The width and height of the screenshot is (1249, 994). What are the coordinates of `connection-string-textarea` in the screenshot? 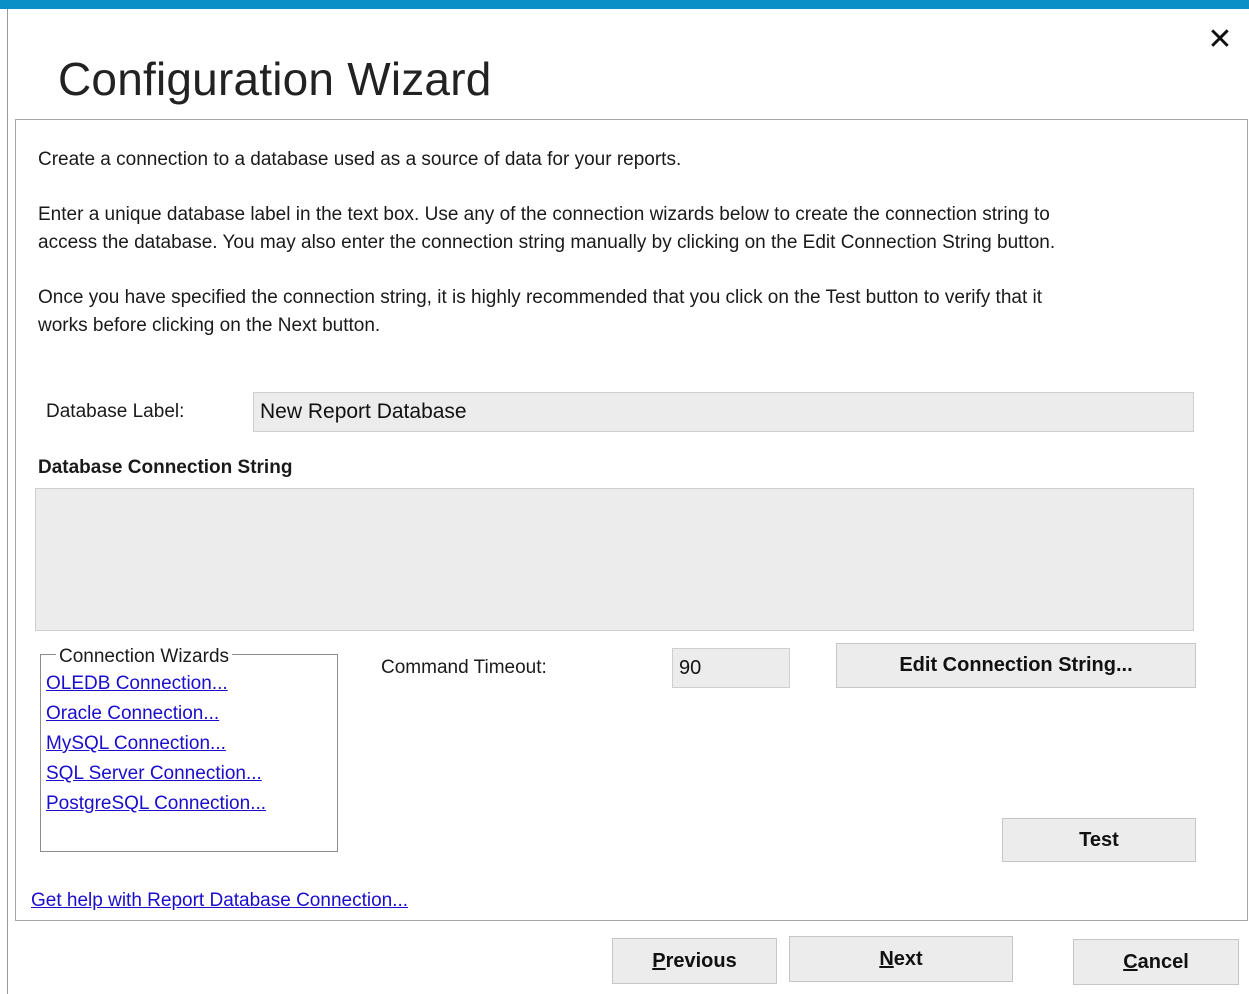 It's located at (614, 559).